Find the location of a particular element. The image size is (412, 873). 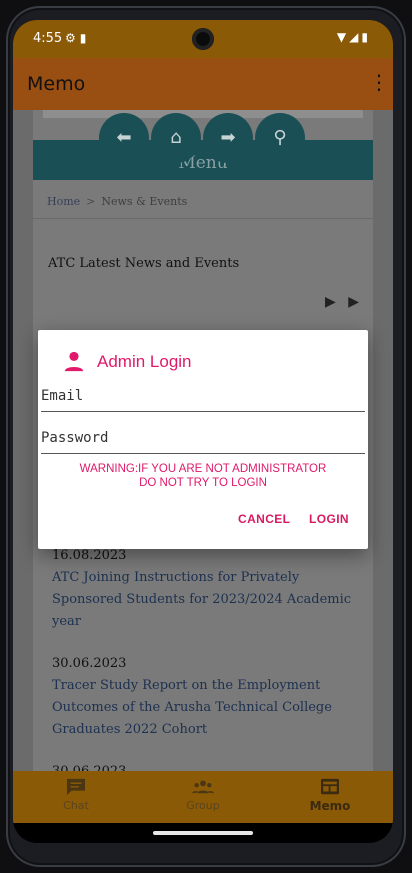

app-bar: Memo ⋮ is located at coordinates (203, 84).